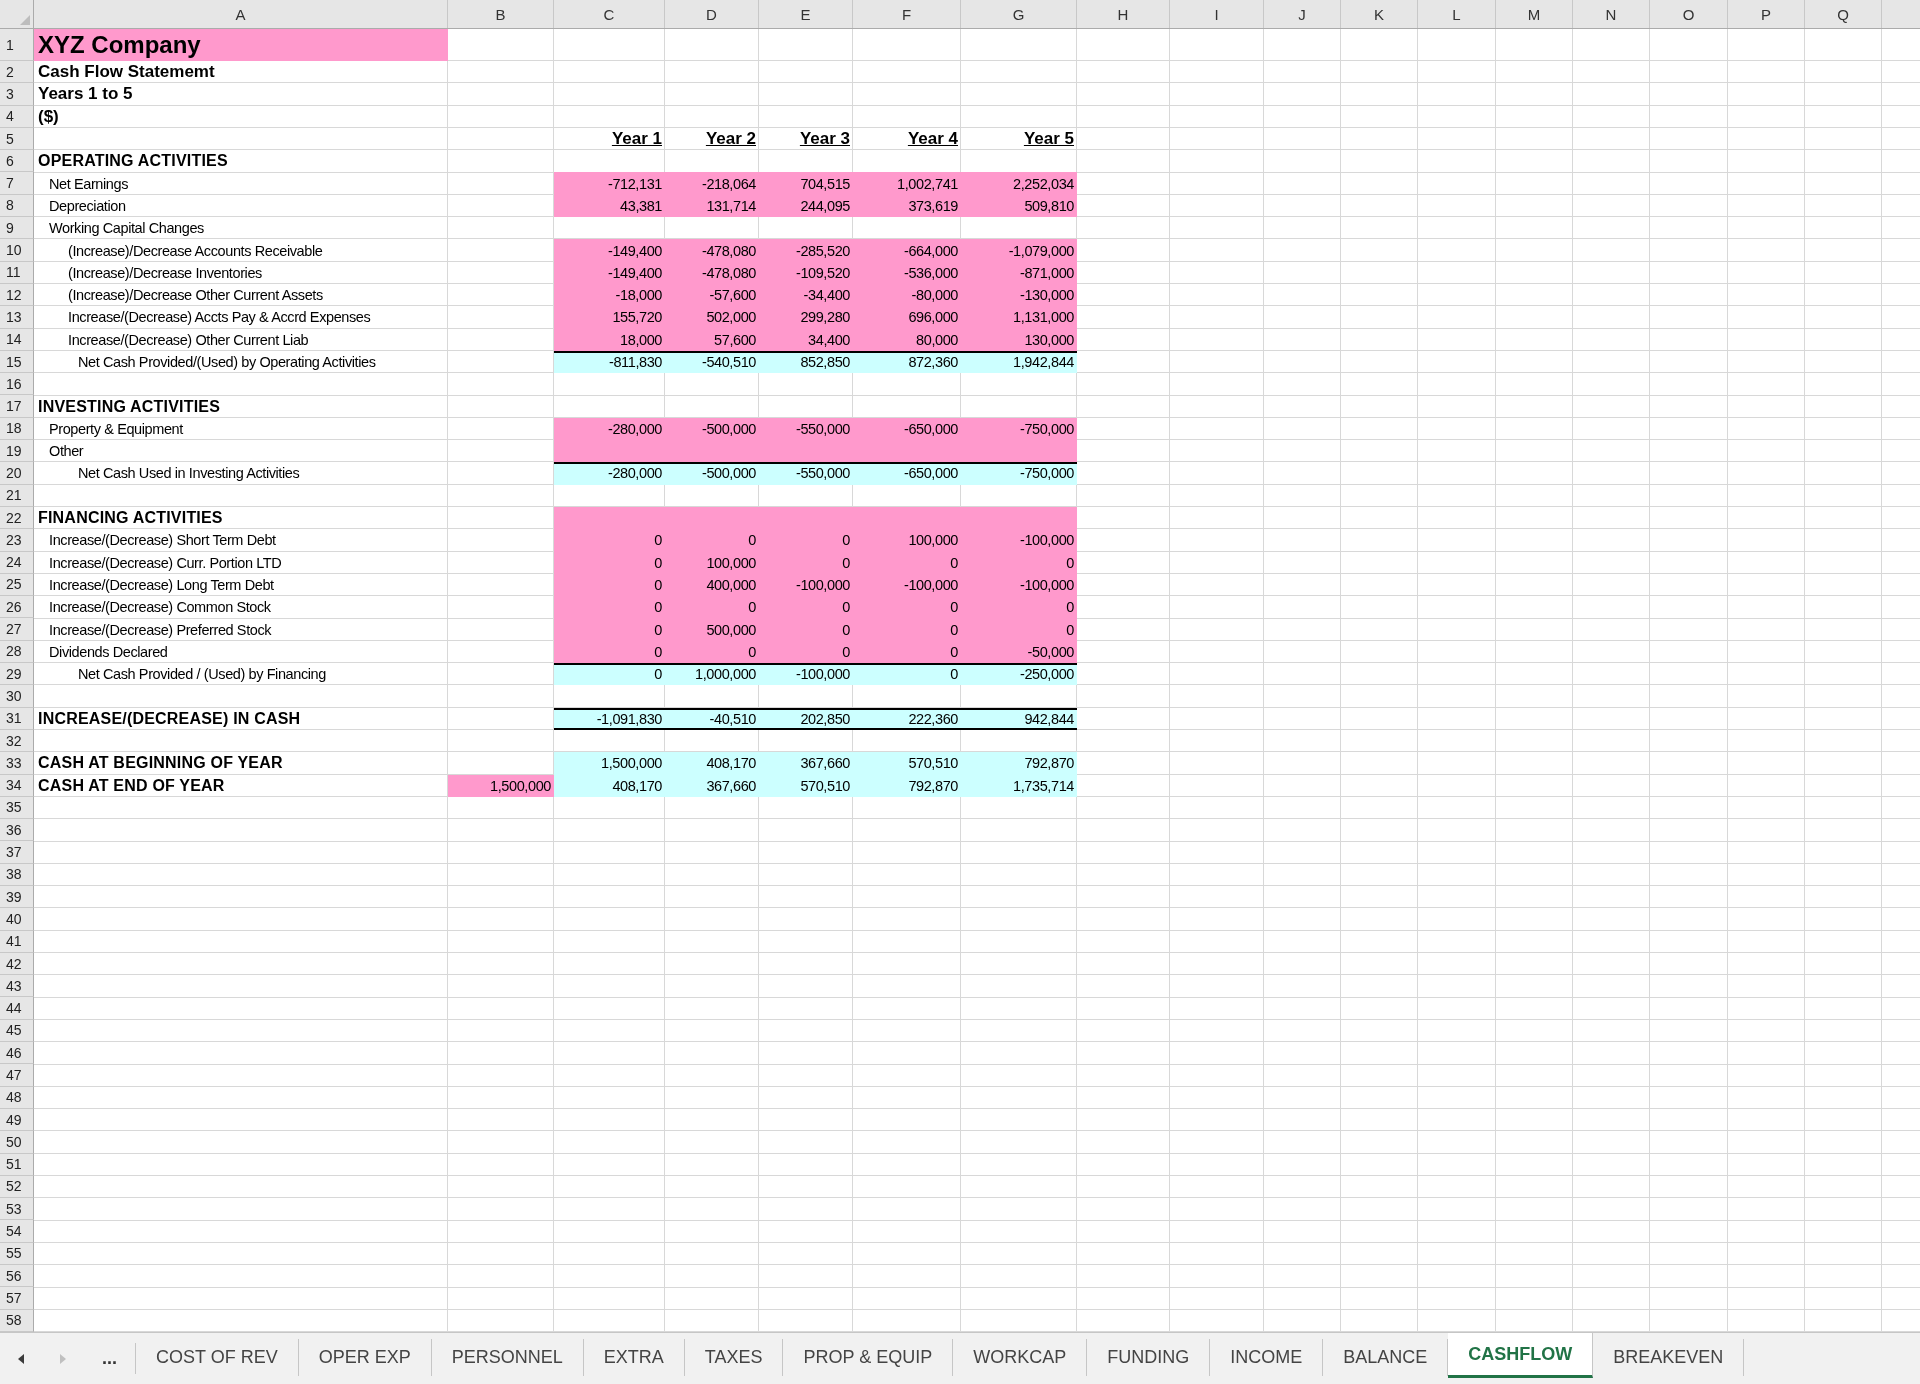 The height and width of the screenshot is (1384, 1920). What do you see at coordinates (806, 14) in the screenshot?
I see `column-header: E` at bounding box center [806, 14].